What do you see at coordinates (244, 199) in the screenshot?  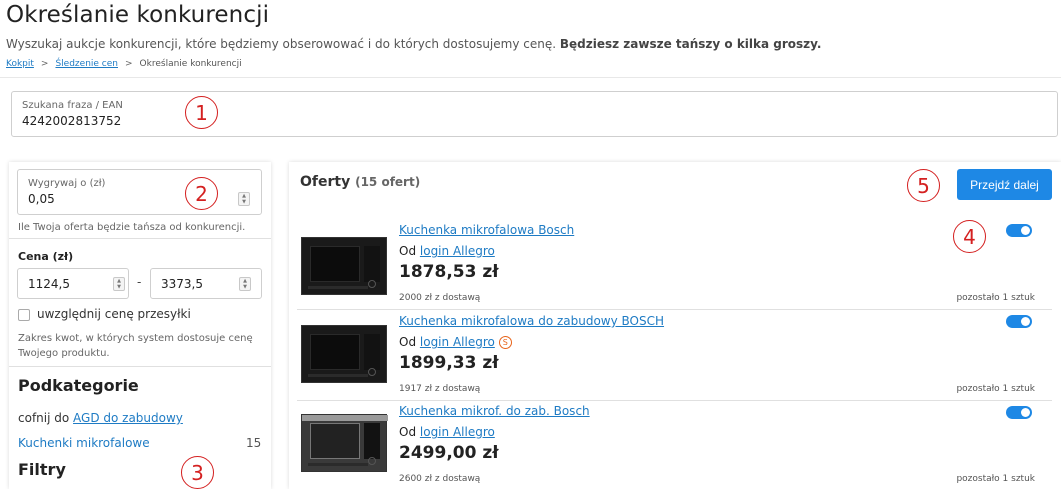 I see `win-by-stepper-icon: ▲ ▼` at bounding box center [244, 199].